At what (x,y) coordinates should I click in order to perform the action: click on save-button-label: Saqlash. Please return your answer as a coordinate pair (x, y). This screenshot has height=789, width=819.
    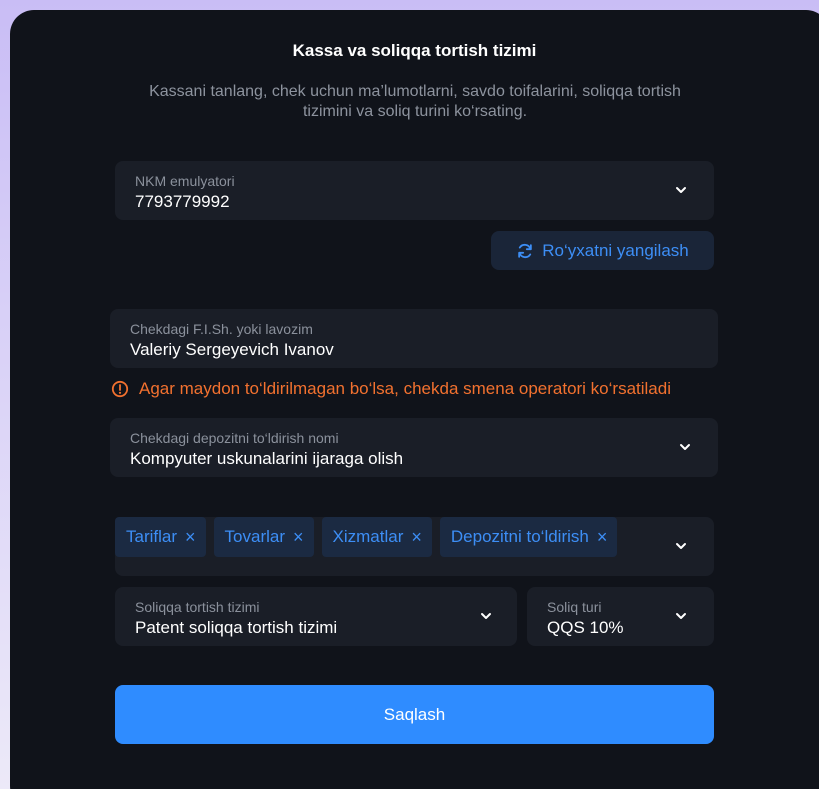
    Looking at the image, I should click on (414, 714).